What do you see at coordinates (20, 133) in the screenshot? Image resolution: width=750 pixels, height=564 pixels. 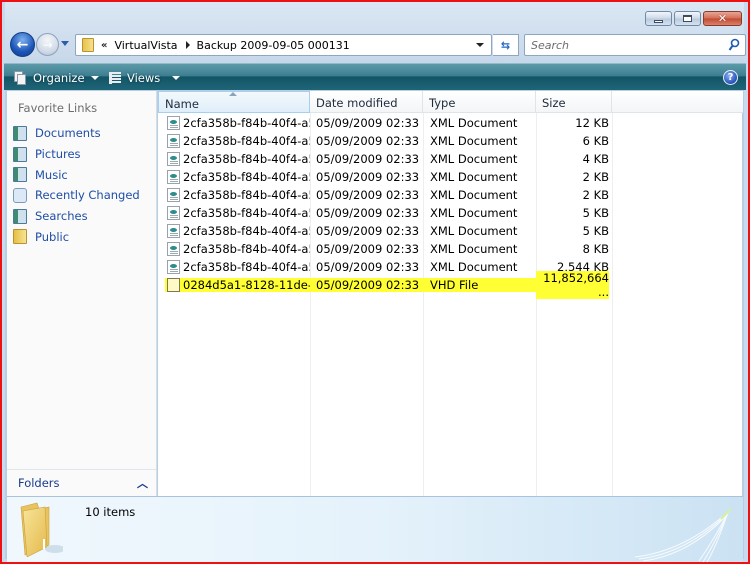 I see `documents-icon` at bounding box center [20, 133].